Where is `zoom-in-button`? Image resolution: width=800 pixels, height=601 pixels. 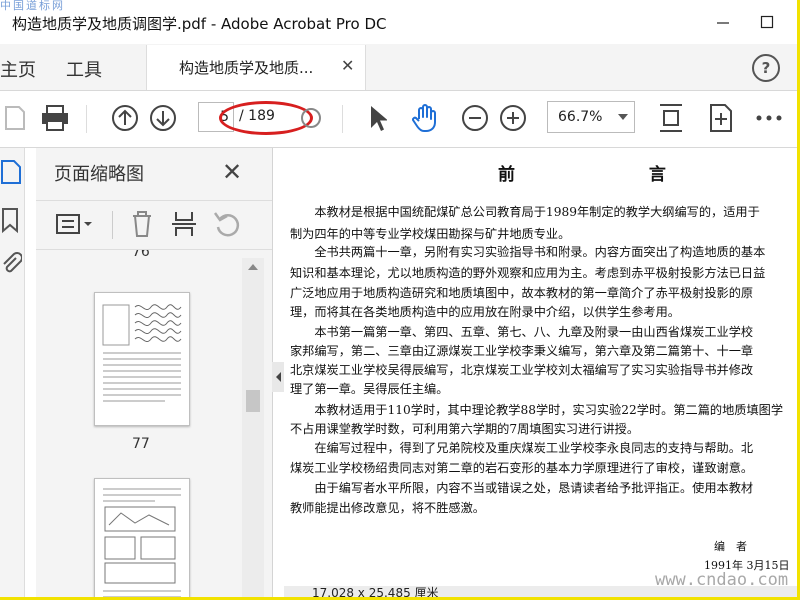 zoom-in-button is located at coordinates (513, 118).